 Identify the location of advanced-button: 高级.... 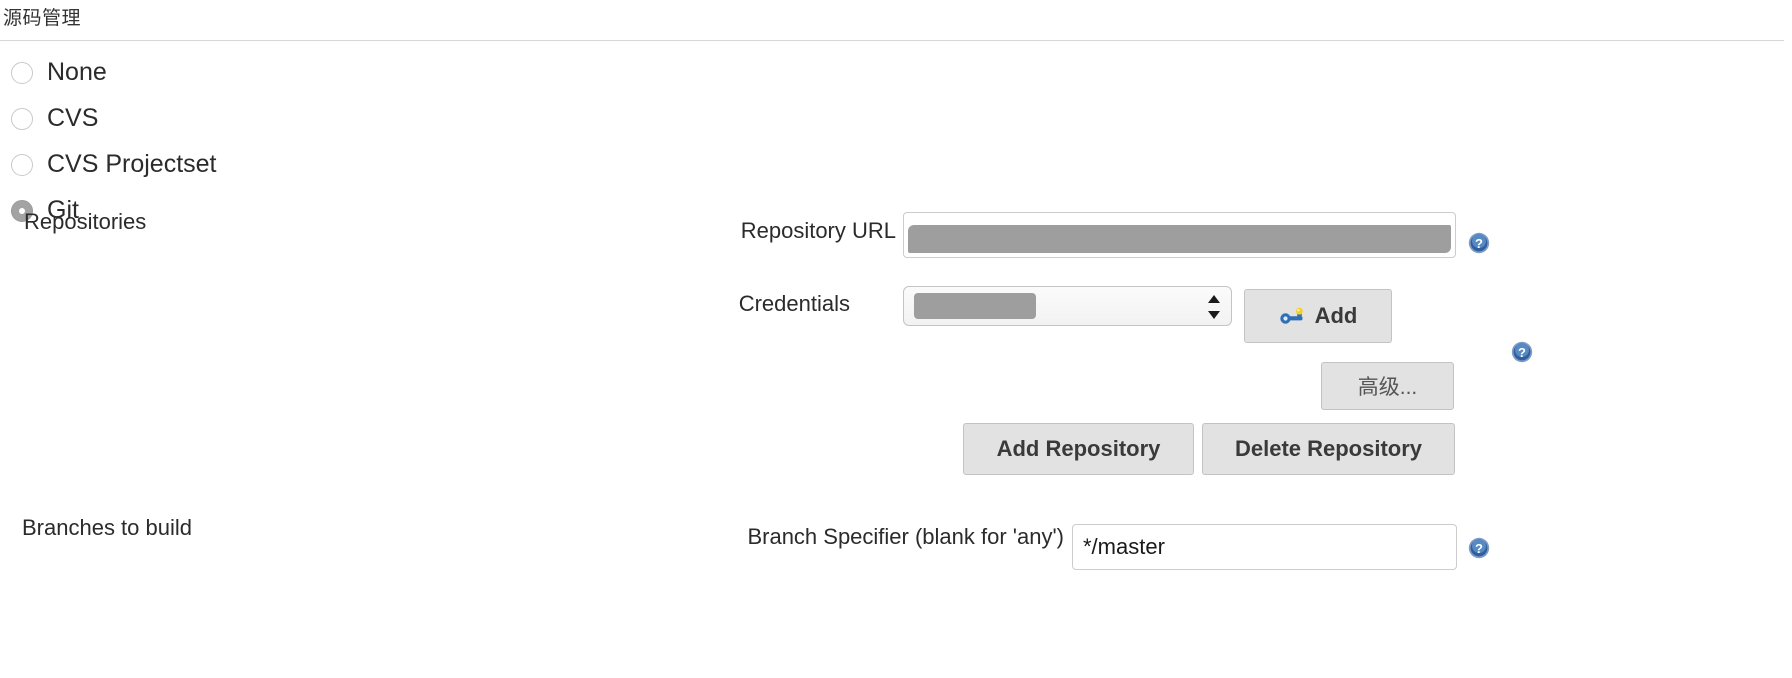
(1387, 386).